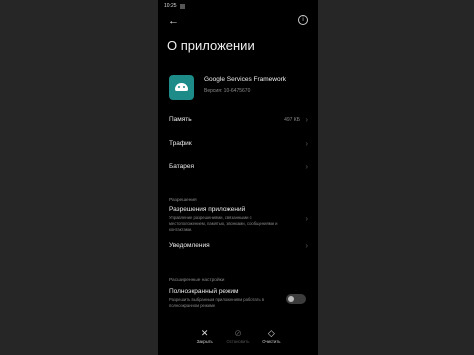 The width and height of the screenshot is (474, 355). Describe the element at coordinates (197, 280) in the screenshot. I see `advanced-section-header: Расширенные настройки` at that location.